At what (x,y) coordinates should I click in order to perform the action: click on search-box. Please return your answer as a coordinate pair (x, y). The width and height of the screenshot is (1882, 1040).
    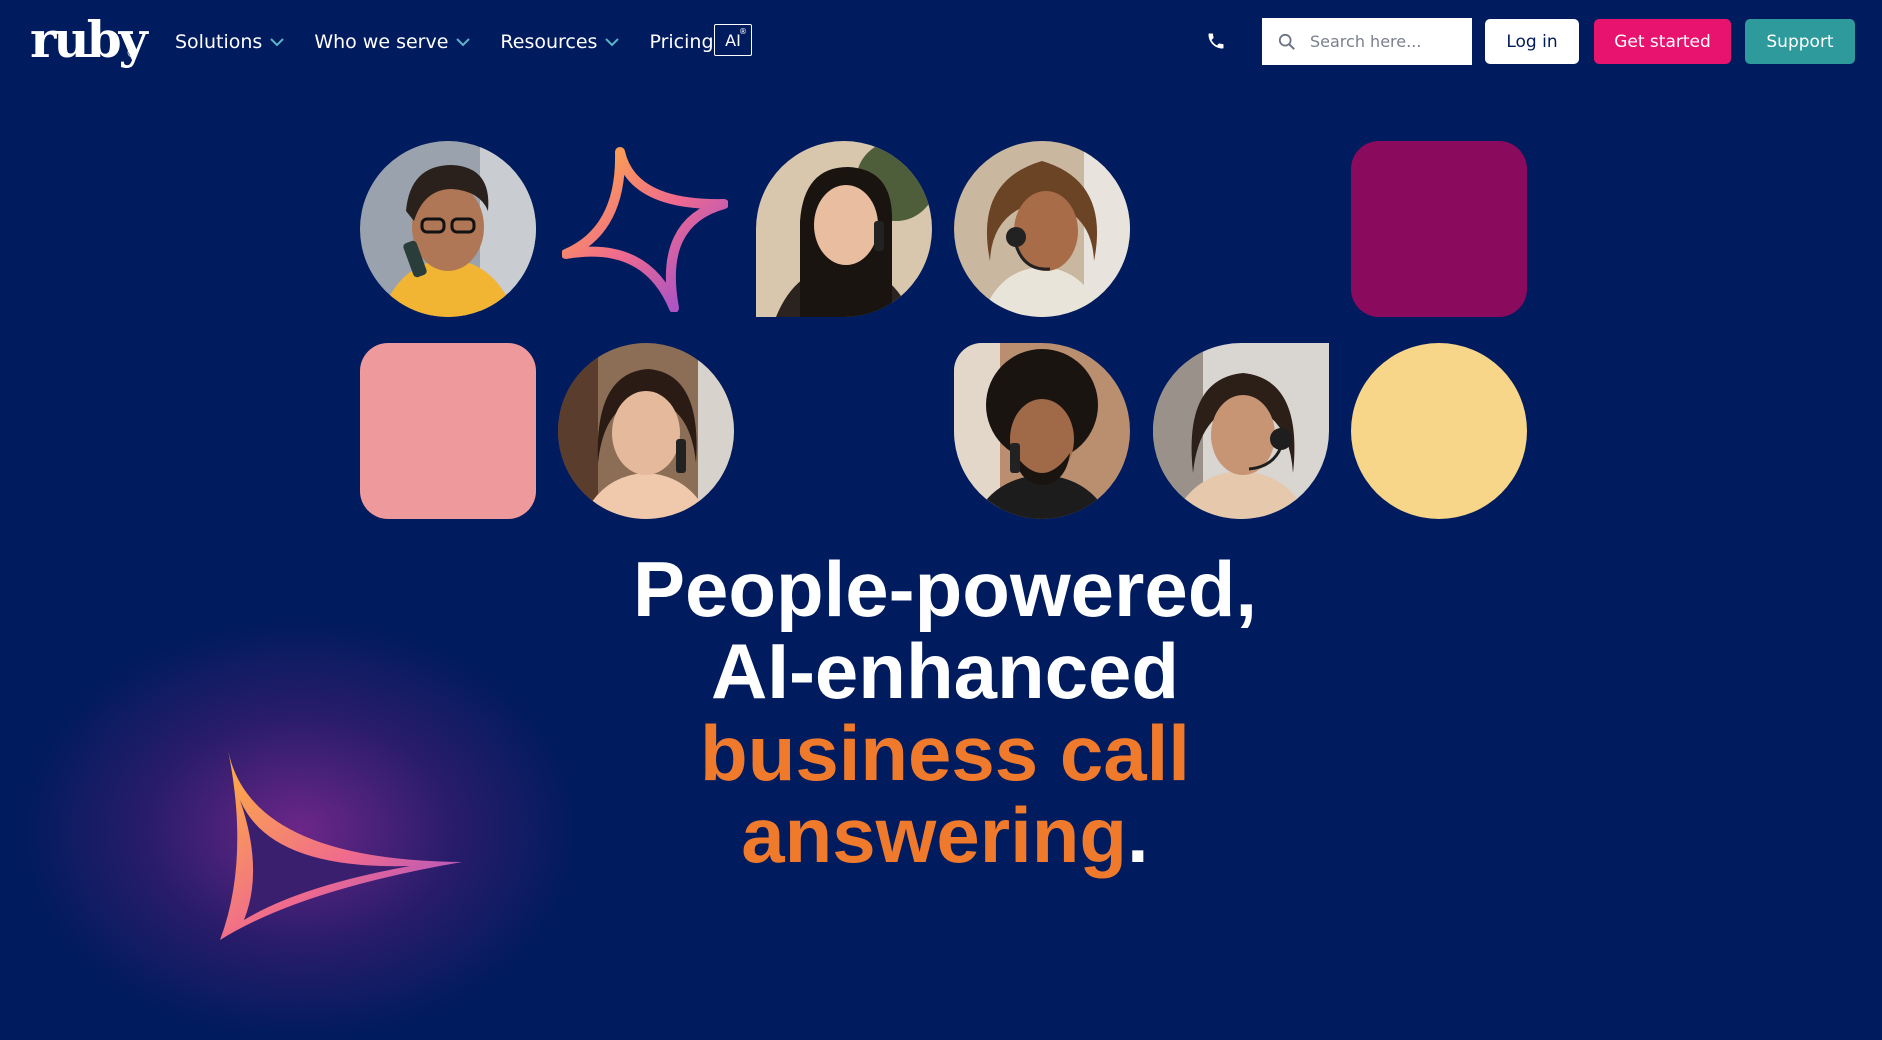
    Looking at the image, I should click on (1367, 41).